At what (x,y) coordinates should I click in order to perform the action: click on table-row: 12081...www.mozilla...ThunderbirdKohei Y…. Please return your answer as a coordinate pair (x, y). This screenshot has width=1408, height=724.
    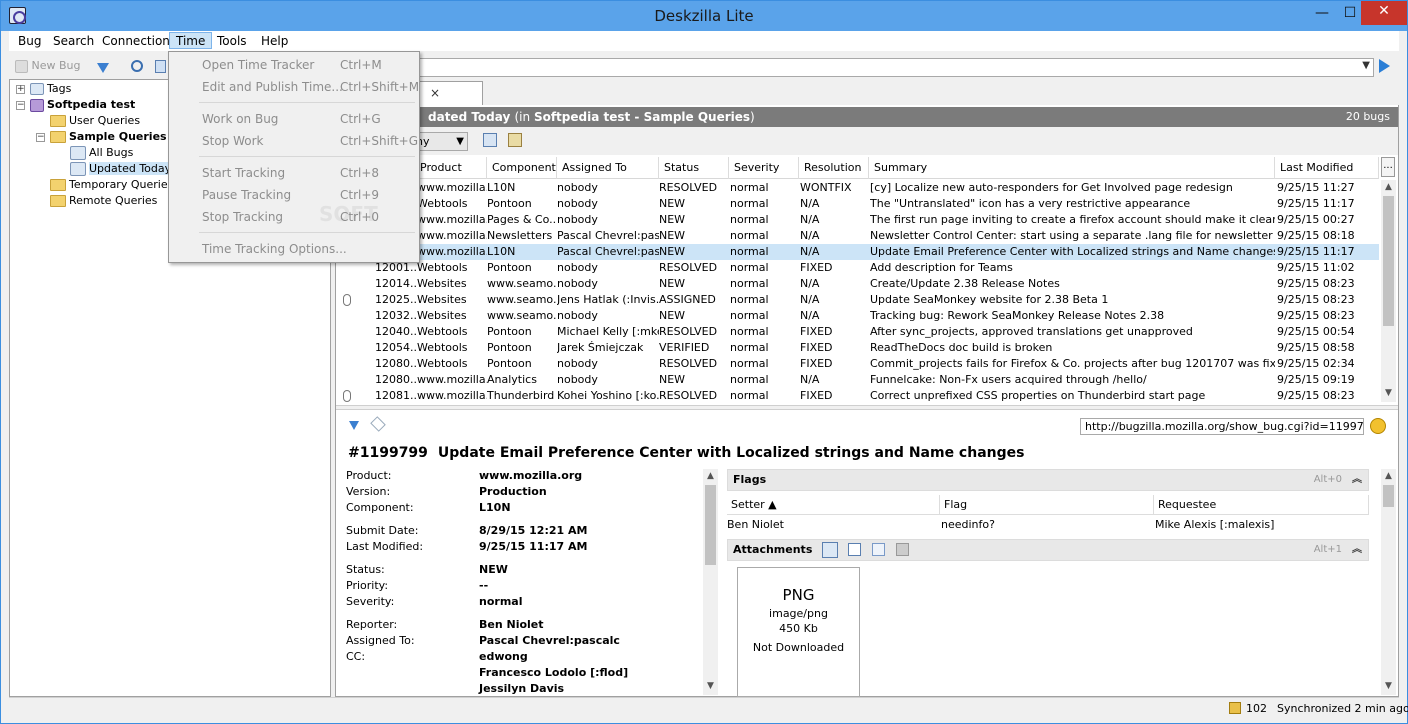
    Looking at the image, I should click on (858, 396).